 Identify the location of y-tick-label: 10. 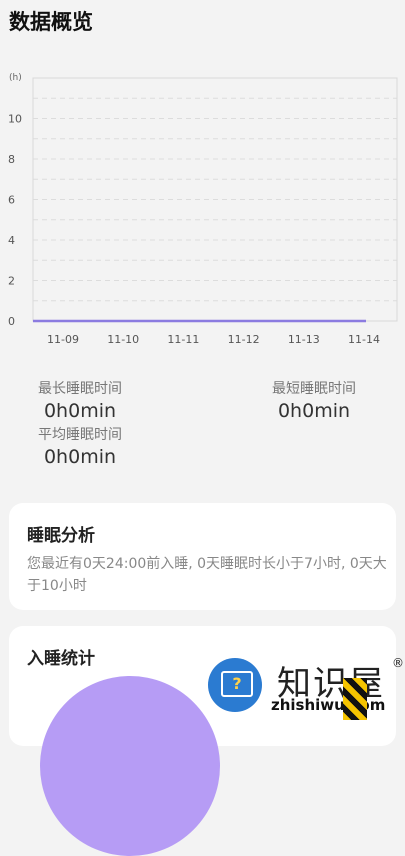
(15, 119).